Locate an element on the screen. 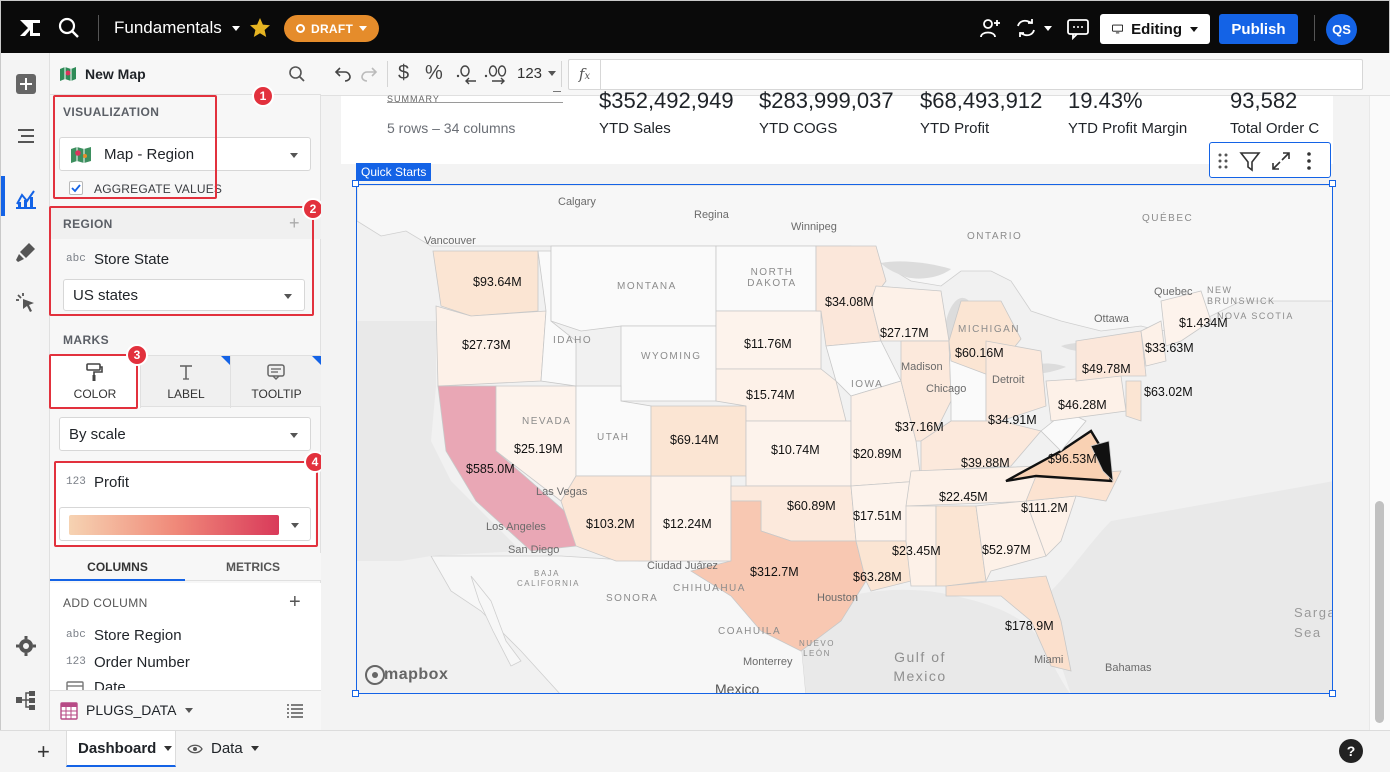 The height and width of the screenshot is (772, 1390). settings-icon is located at coordinates (26, 646).